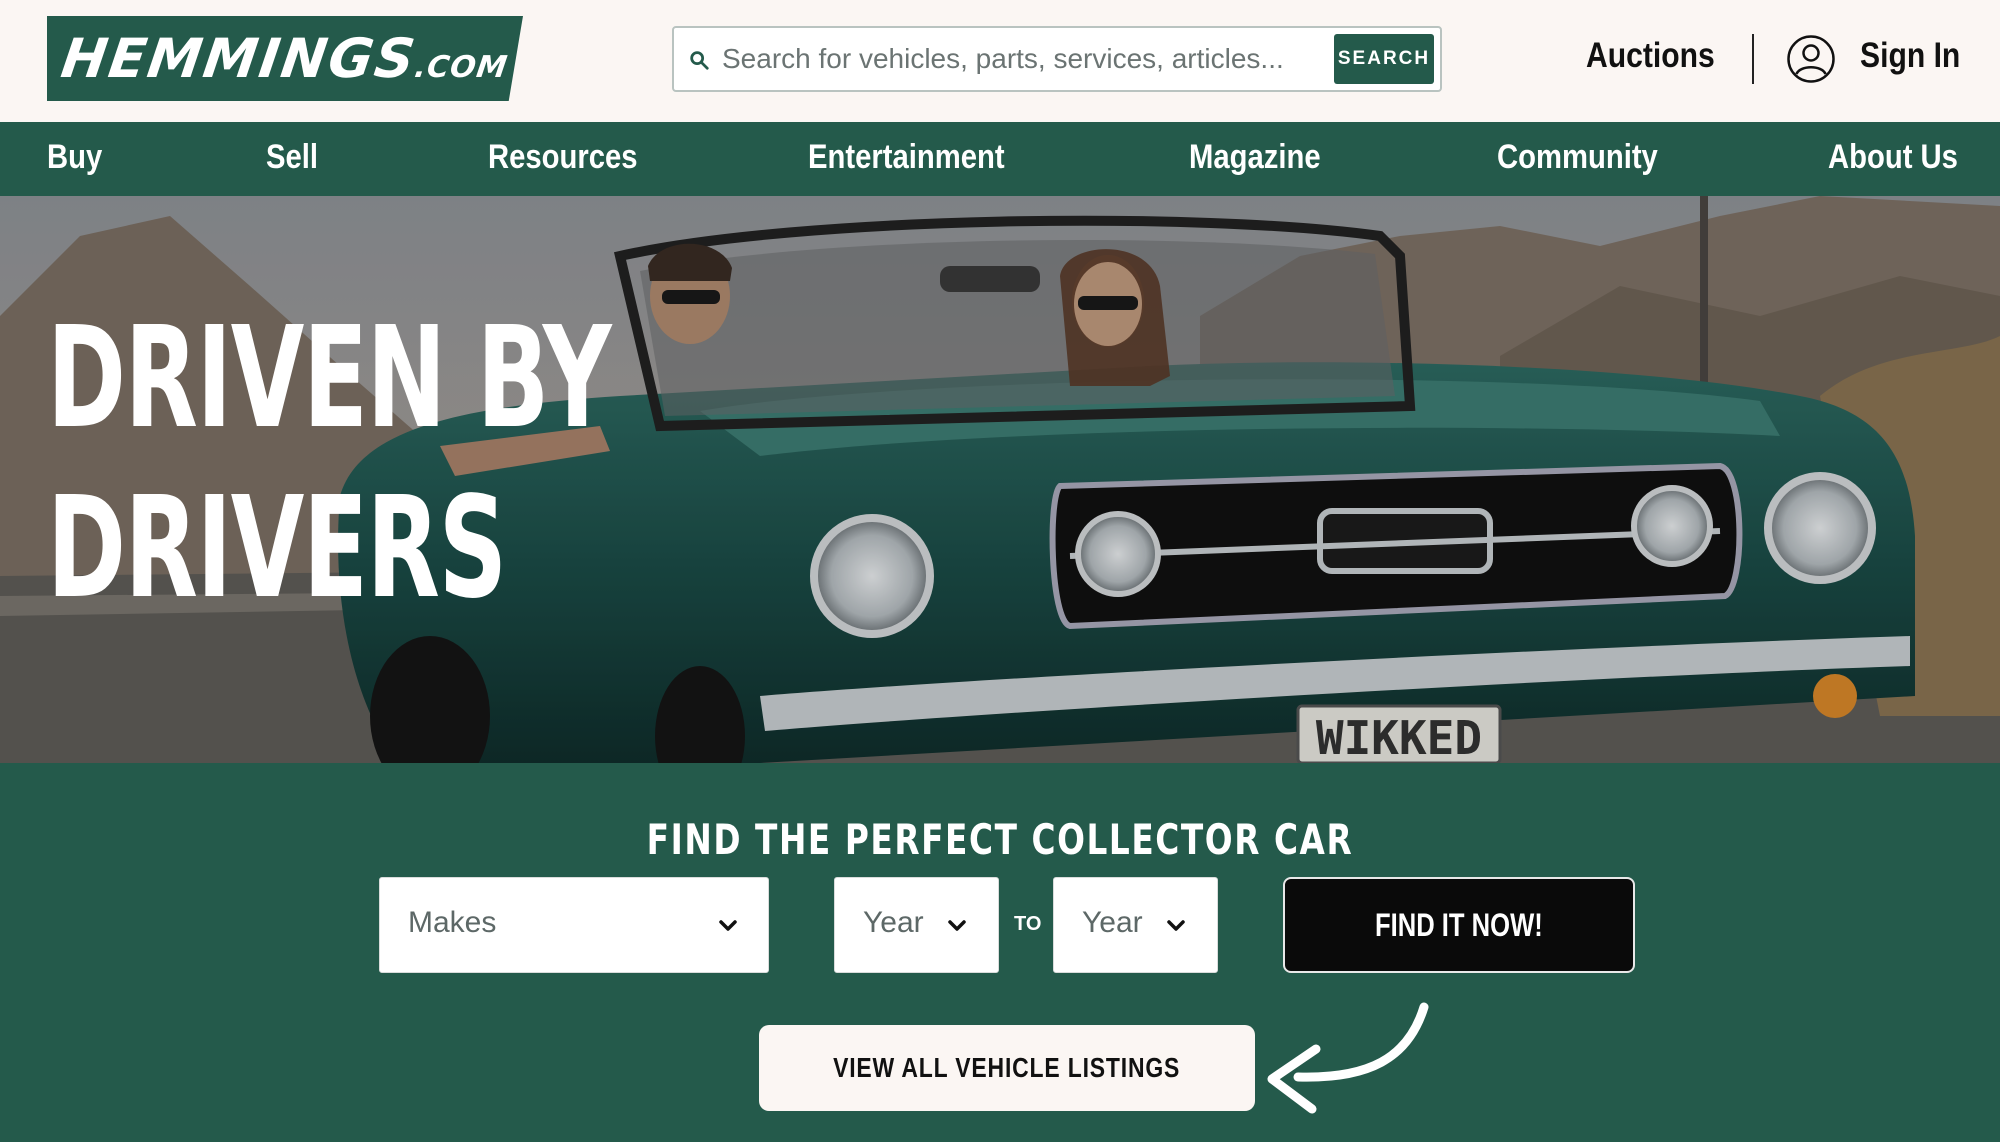 The height and width of the screenshot is (1142, 2000). Describe the element at coordinates (329, 464) in the screenshot. I see `hero-heading: DRIVEN BY DRIVERS` at that location.